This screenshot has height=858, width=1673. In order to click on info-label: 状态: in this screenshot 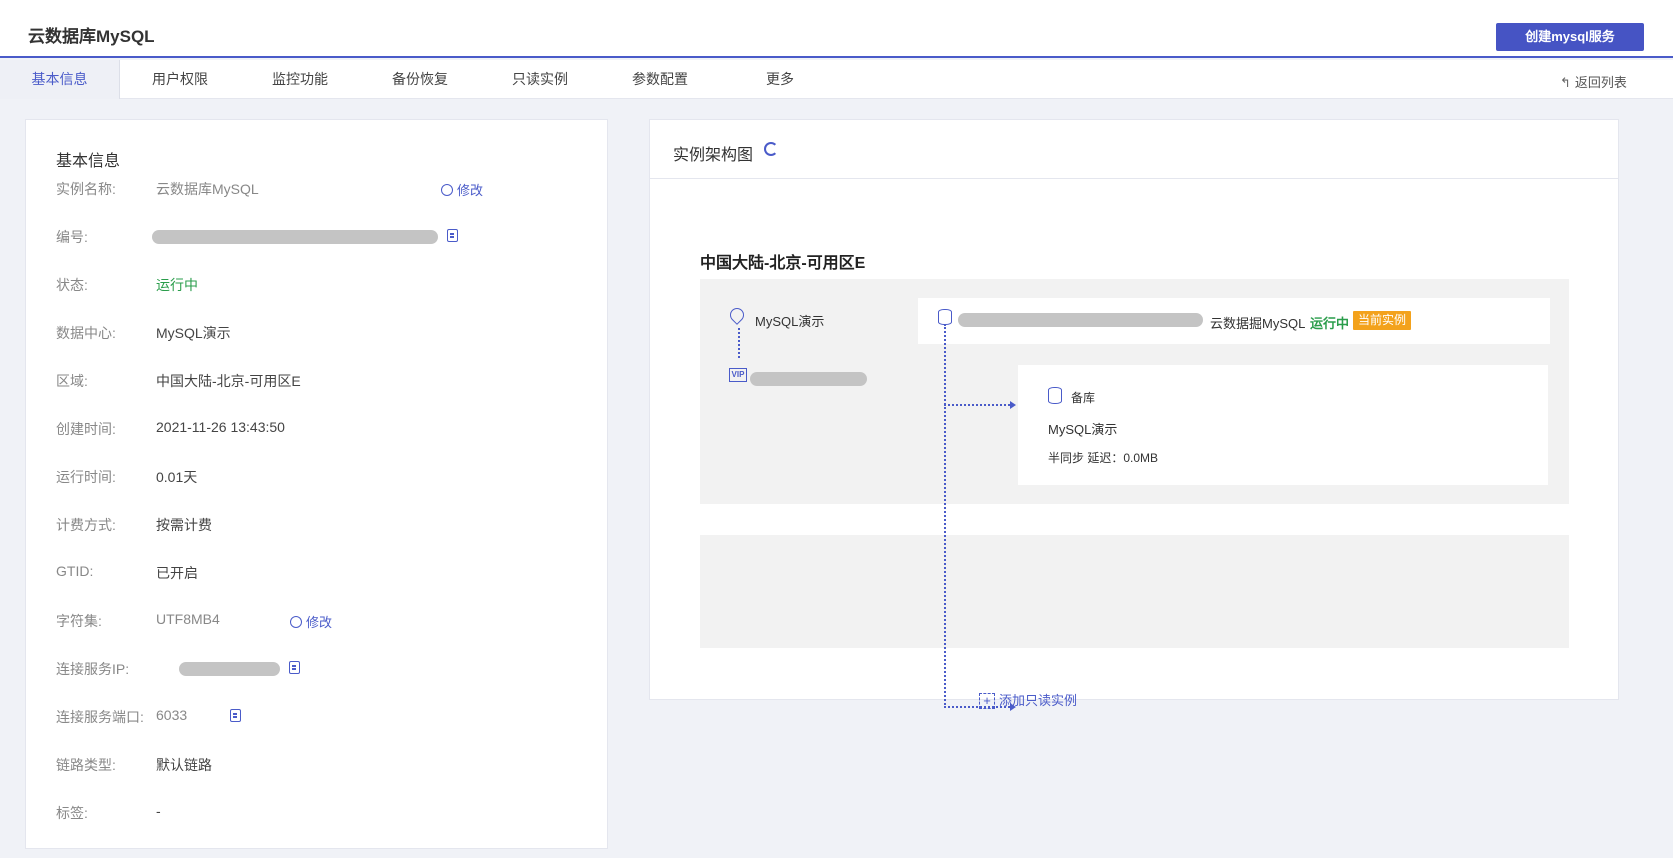, I will do `click(72, 285)`.